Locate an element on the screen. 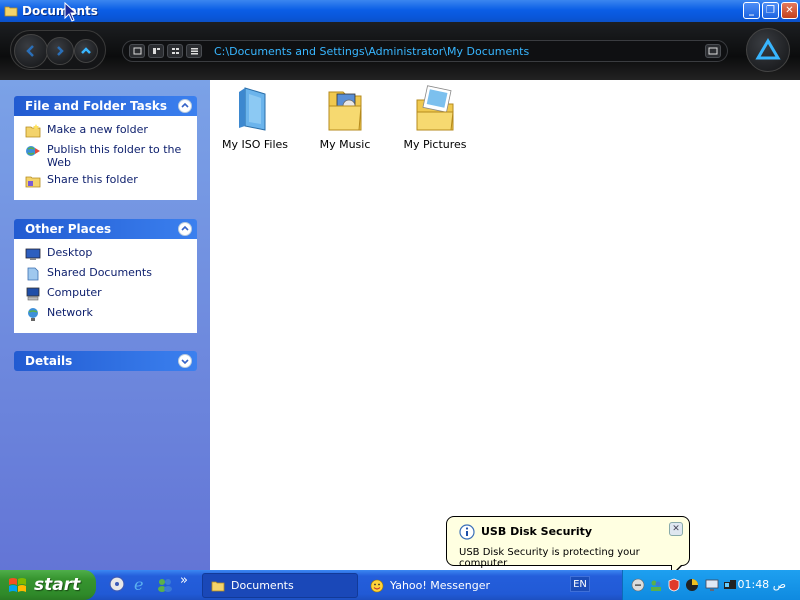 This screenshot has height=600, width=800. start-button: start is located at coordinates (48, 585).